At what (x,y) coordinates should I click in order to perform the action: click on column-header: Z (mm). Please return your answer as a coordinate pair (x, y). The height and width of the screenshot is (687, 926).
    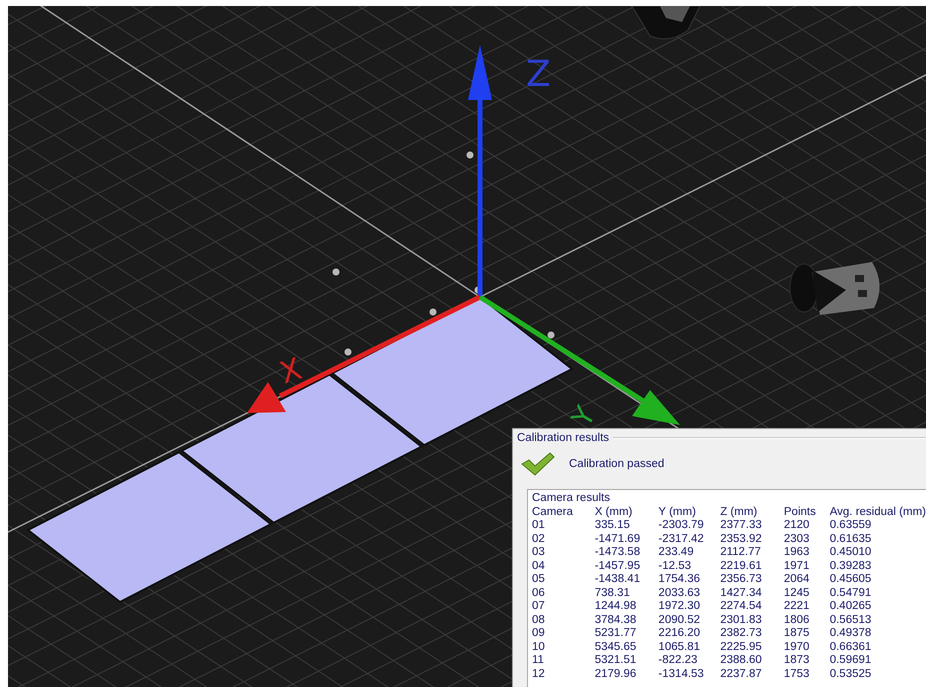
    Looking at the image, I should click on (739, 512).